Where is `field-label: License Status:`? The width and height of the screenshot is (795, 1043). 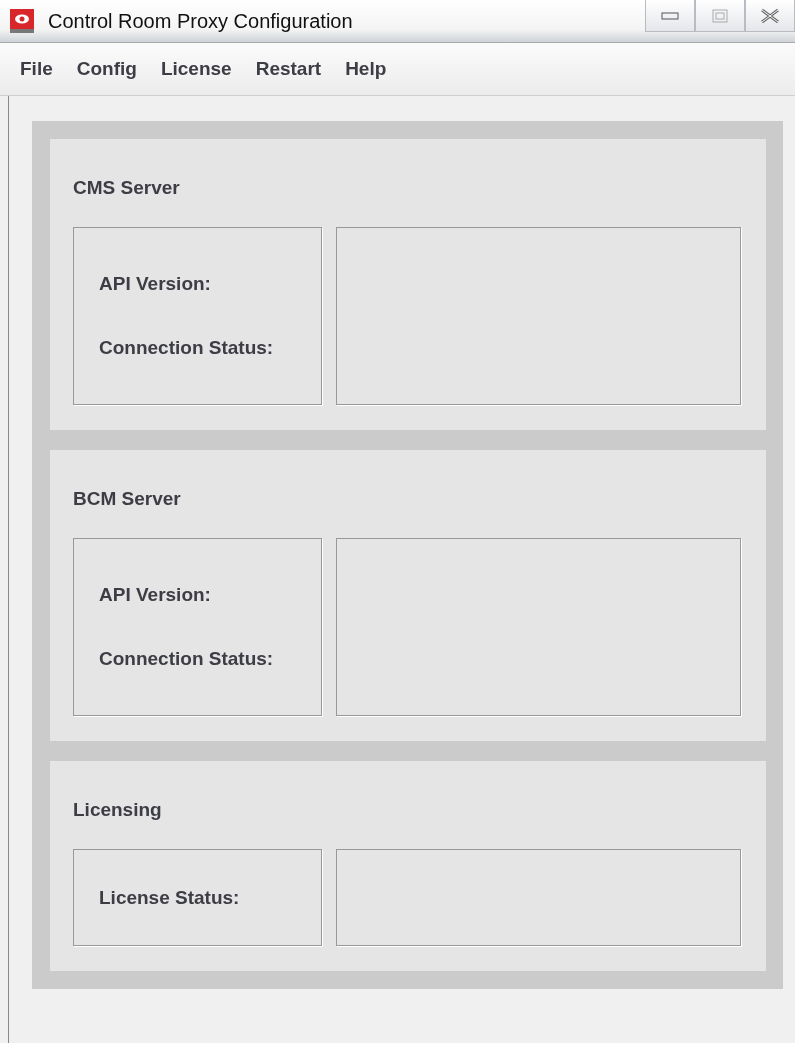 field-label: License Status: is located at coordinates (170, 897).